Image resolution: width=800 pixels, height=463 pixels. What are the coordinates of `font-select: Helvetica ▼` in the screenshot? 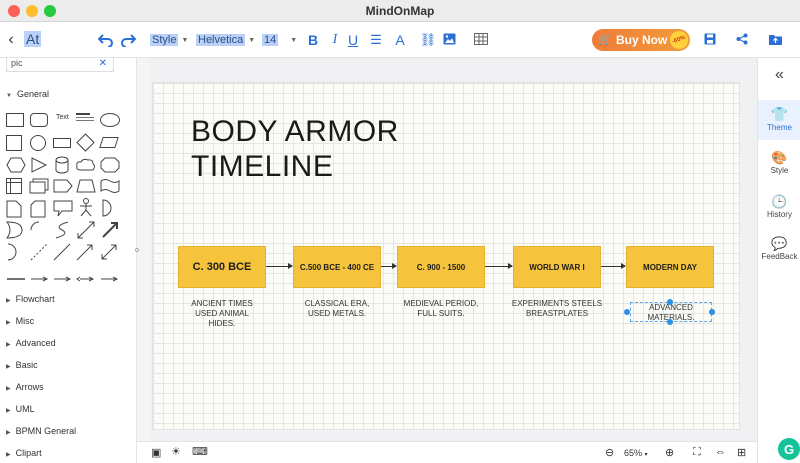 It's located at (225, 40).